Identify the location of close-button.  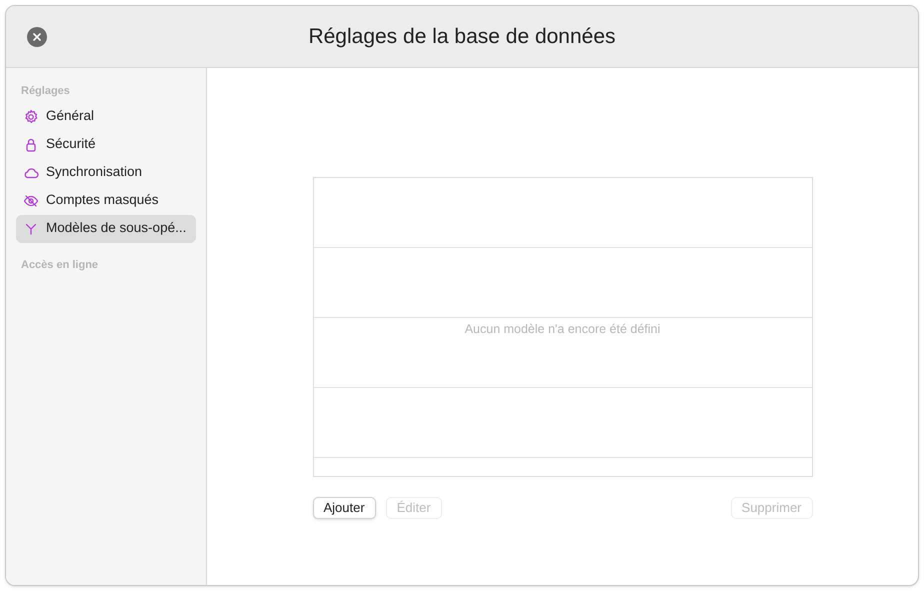
(37, 36).